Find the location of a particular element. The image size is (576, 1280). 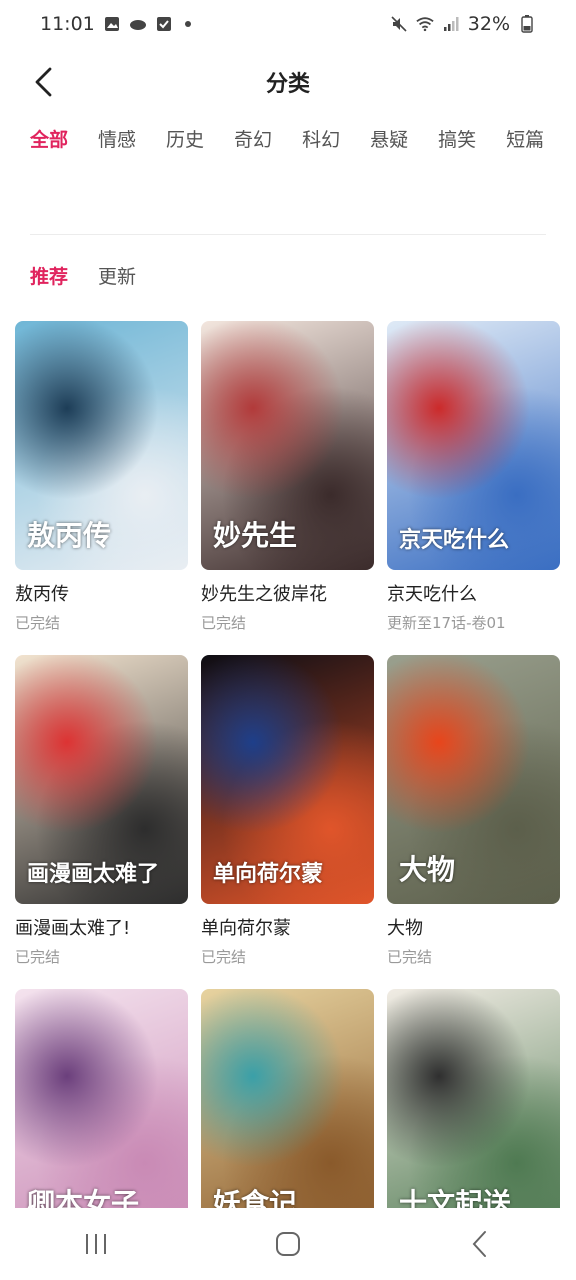

back-button is located at coordinates (44, 82).